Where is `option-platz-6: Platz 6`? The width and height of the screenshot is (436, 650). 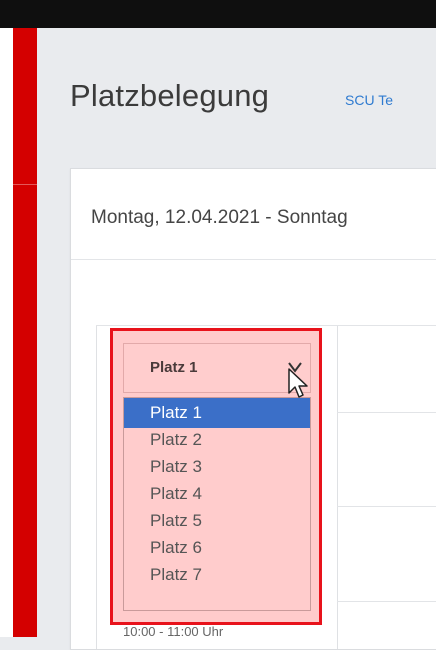
option-platz-6: Platz 6 is located at coordinates (217, 548).